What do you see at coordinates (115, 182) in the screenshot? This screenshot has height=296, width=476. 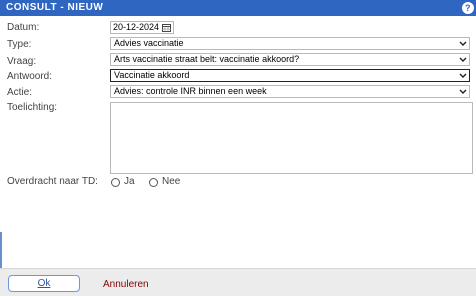 I see `overdracht-ja-radio` at bounding box center [115, 182].